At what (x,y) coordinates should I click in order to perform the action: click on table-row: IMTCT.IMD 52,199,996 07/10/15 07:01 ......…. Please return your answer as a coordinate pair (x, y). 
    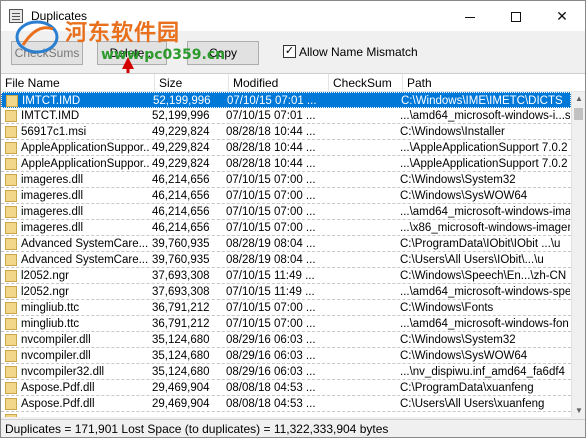
    Looking at the image, I should click on (286, 116).